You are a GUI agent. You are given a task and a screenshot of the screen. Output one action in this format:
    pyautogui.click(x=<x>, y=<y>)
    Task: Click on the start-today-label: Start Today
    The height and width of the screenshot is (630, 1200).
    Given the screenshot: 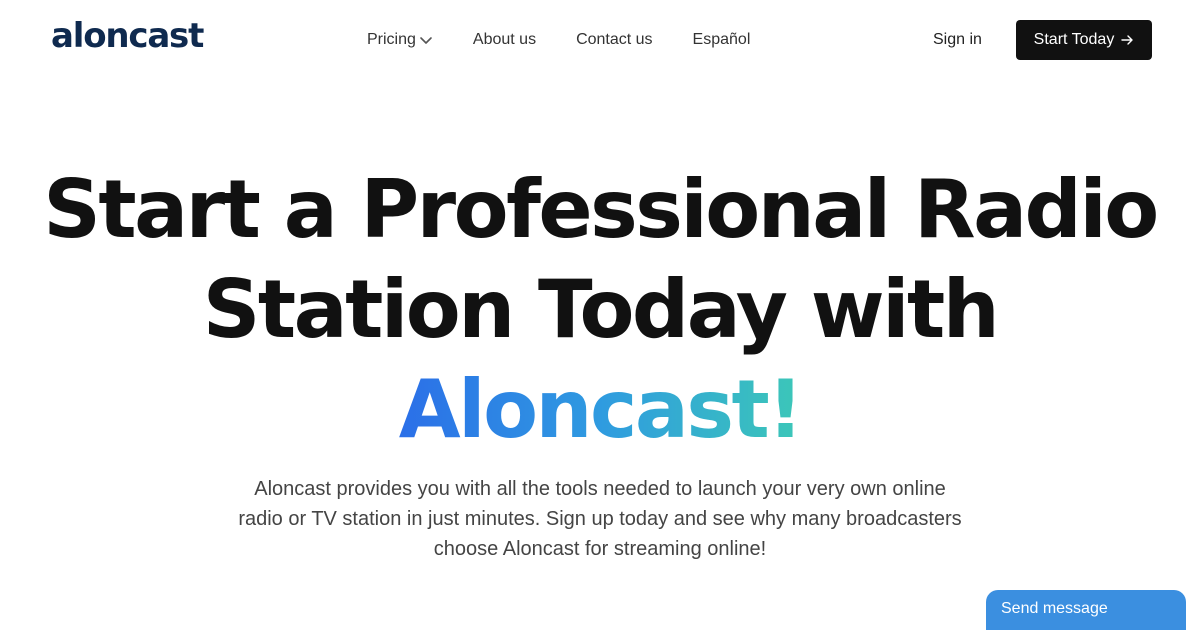 What is the action you would take?
    pyautogui.click(x=1074, y=39)
    